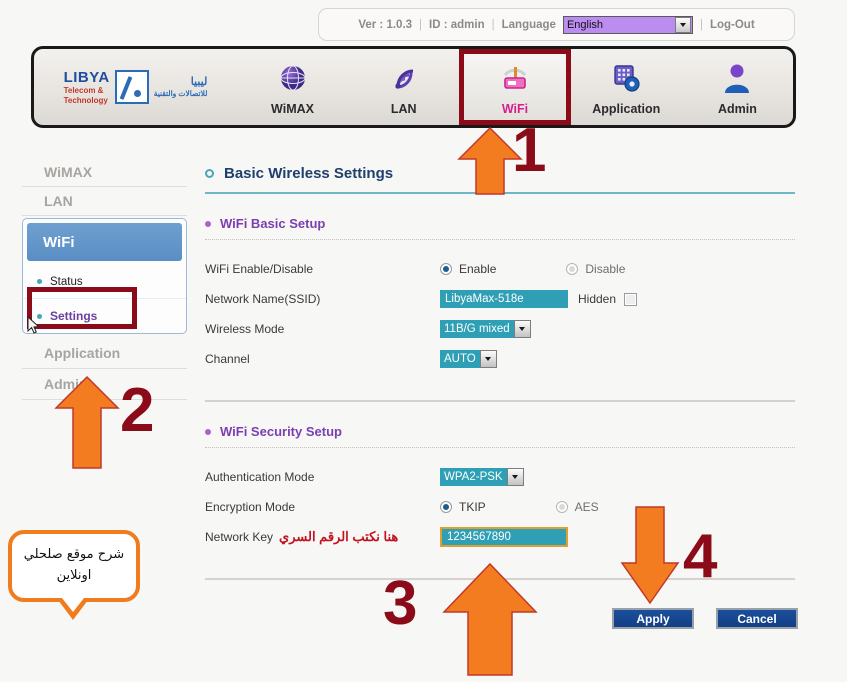 The height and width of the screenshot is (682, 847). Describe the element at coordinates (737, 109) in the screenshot. I see `nav-label-admin: Admin` at that location.